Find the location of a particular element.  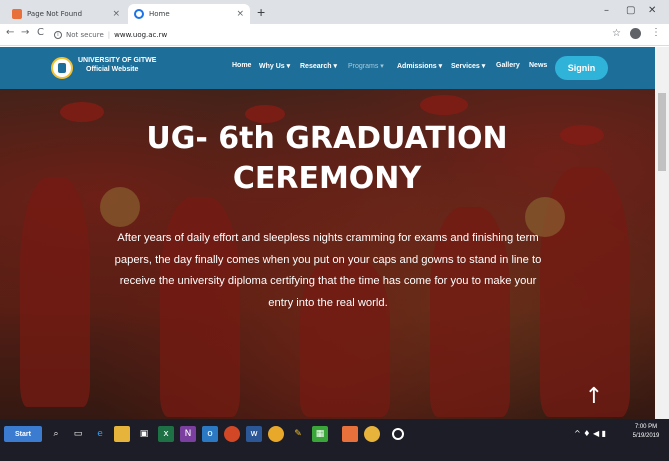

bookmark-star-icon: ☆ is located at coordinates (616, 33).